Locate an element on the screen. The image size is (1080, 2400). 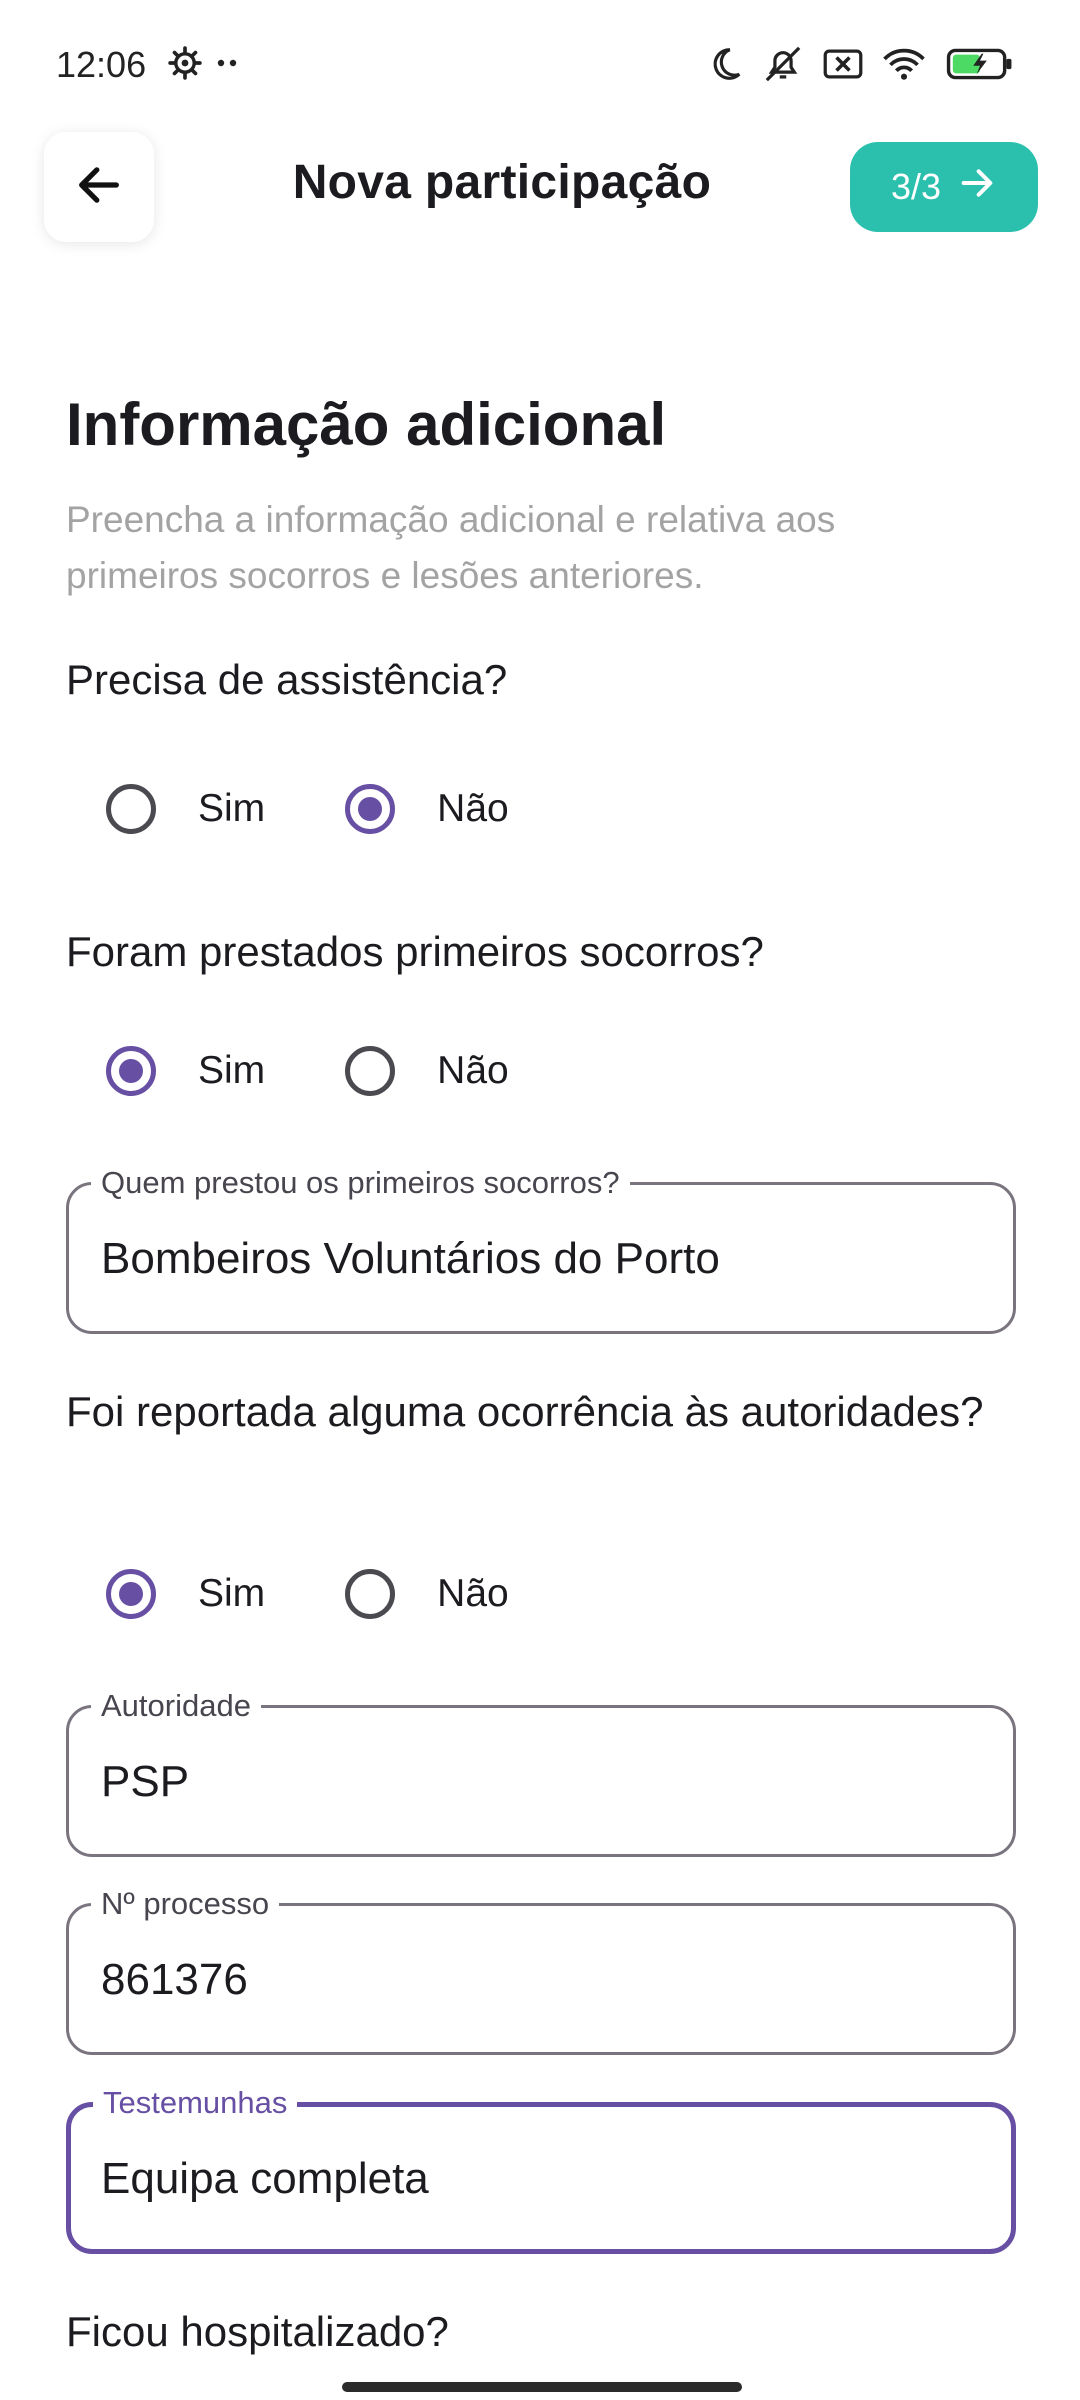
authorities-option-yes: Sim is located at coordinates (185, 1594).